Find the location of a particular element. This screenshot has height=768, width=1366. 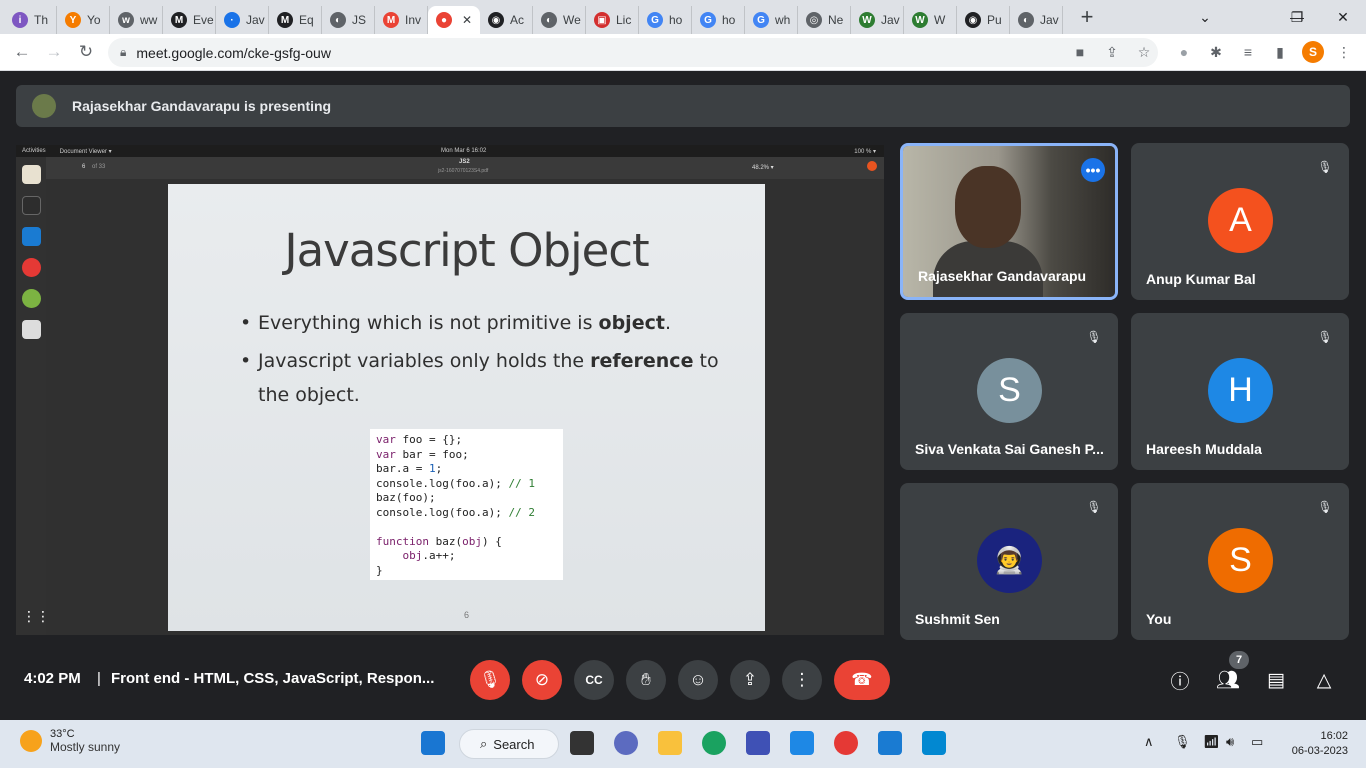

volume-icon: 🔊︎ is located at coordinates (1230, 742).